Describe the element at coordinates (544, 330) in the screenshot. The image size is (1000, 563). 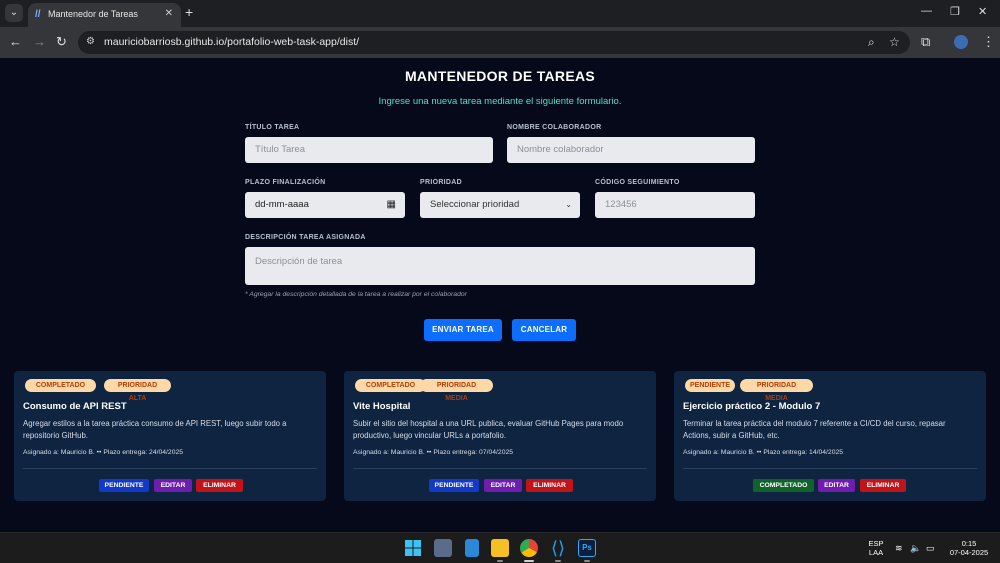
I see `cancel-button: CANCELAR` at that location.